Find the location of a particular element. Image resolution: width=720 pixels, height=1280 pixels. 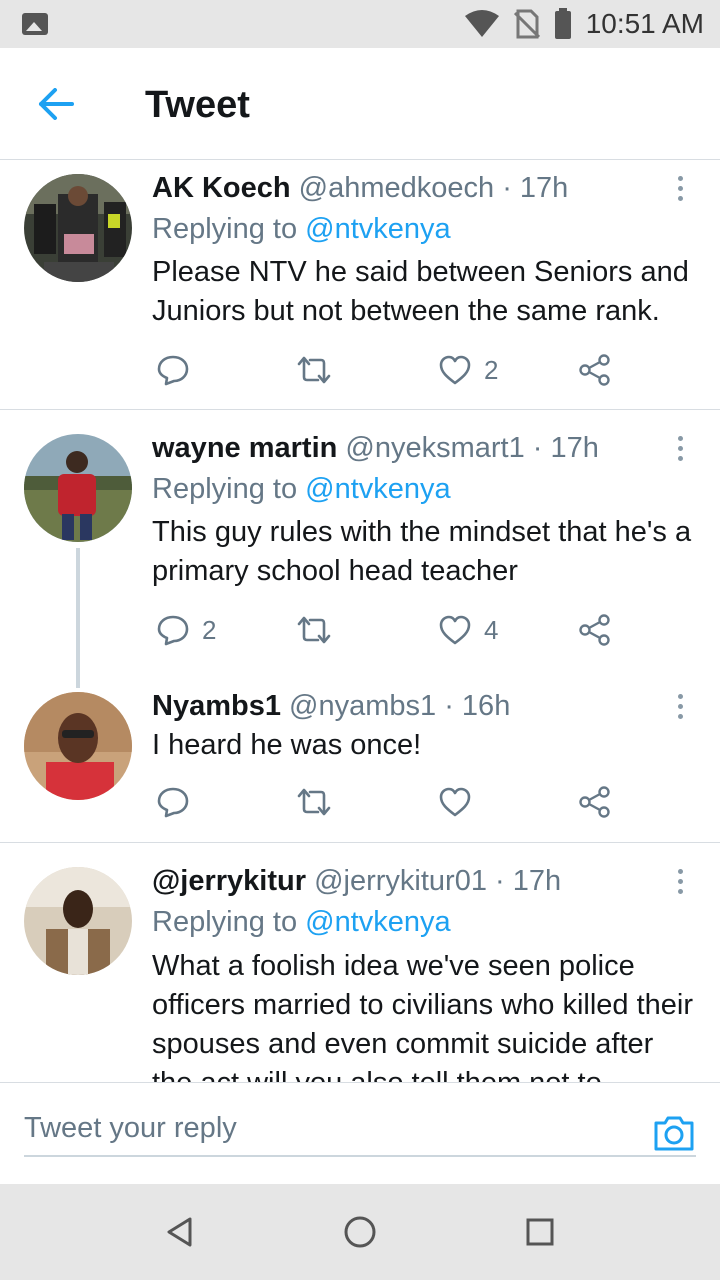

tweet-author-handle: @nyeksmart1 is located at coordinates (434, 448).